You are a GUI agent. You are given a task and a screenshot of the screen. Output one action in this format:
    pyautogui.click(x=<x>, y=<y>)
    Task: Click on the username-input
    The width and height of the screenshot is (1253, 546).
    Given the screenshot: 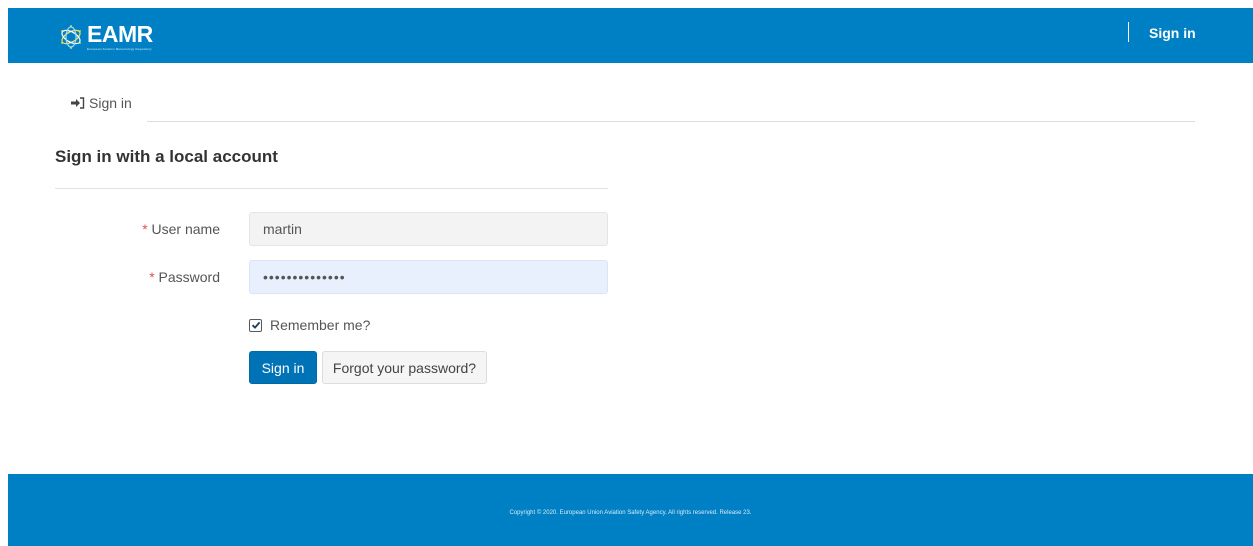 What is the action you would take?
    pyautogui.click(x=428, y=229)
    